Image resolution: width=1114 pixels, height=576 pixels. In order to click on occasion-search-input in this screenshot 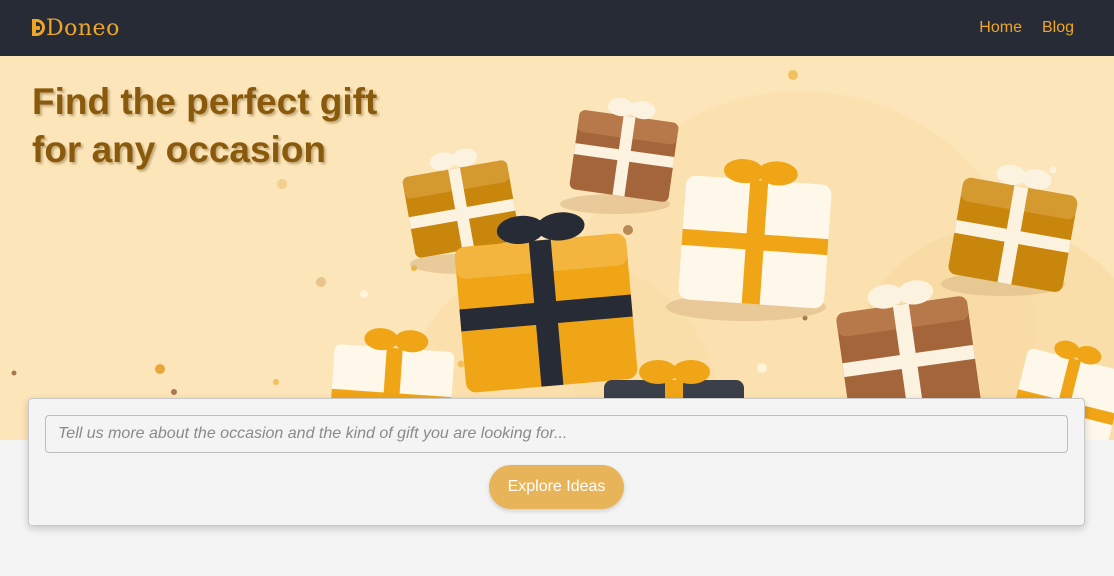, I will do `click(556, 434)`.